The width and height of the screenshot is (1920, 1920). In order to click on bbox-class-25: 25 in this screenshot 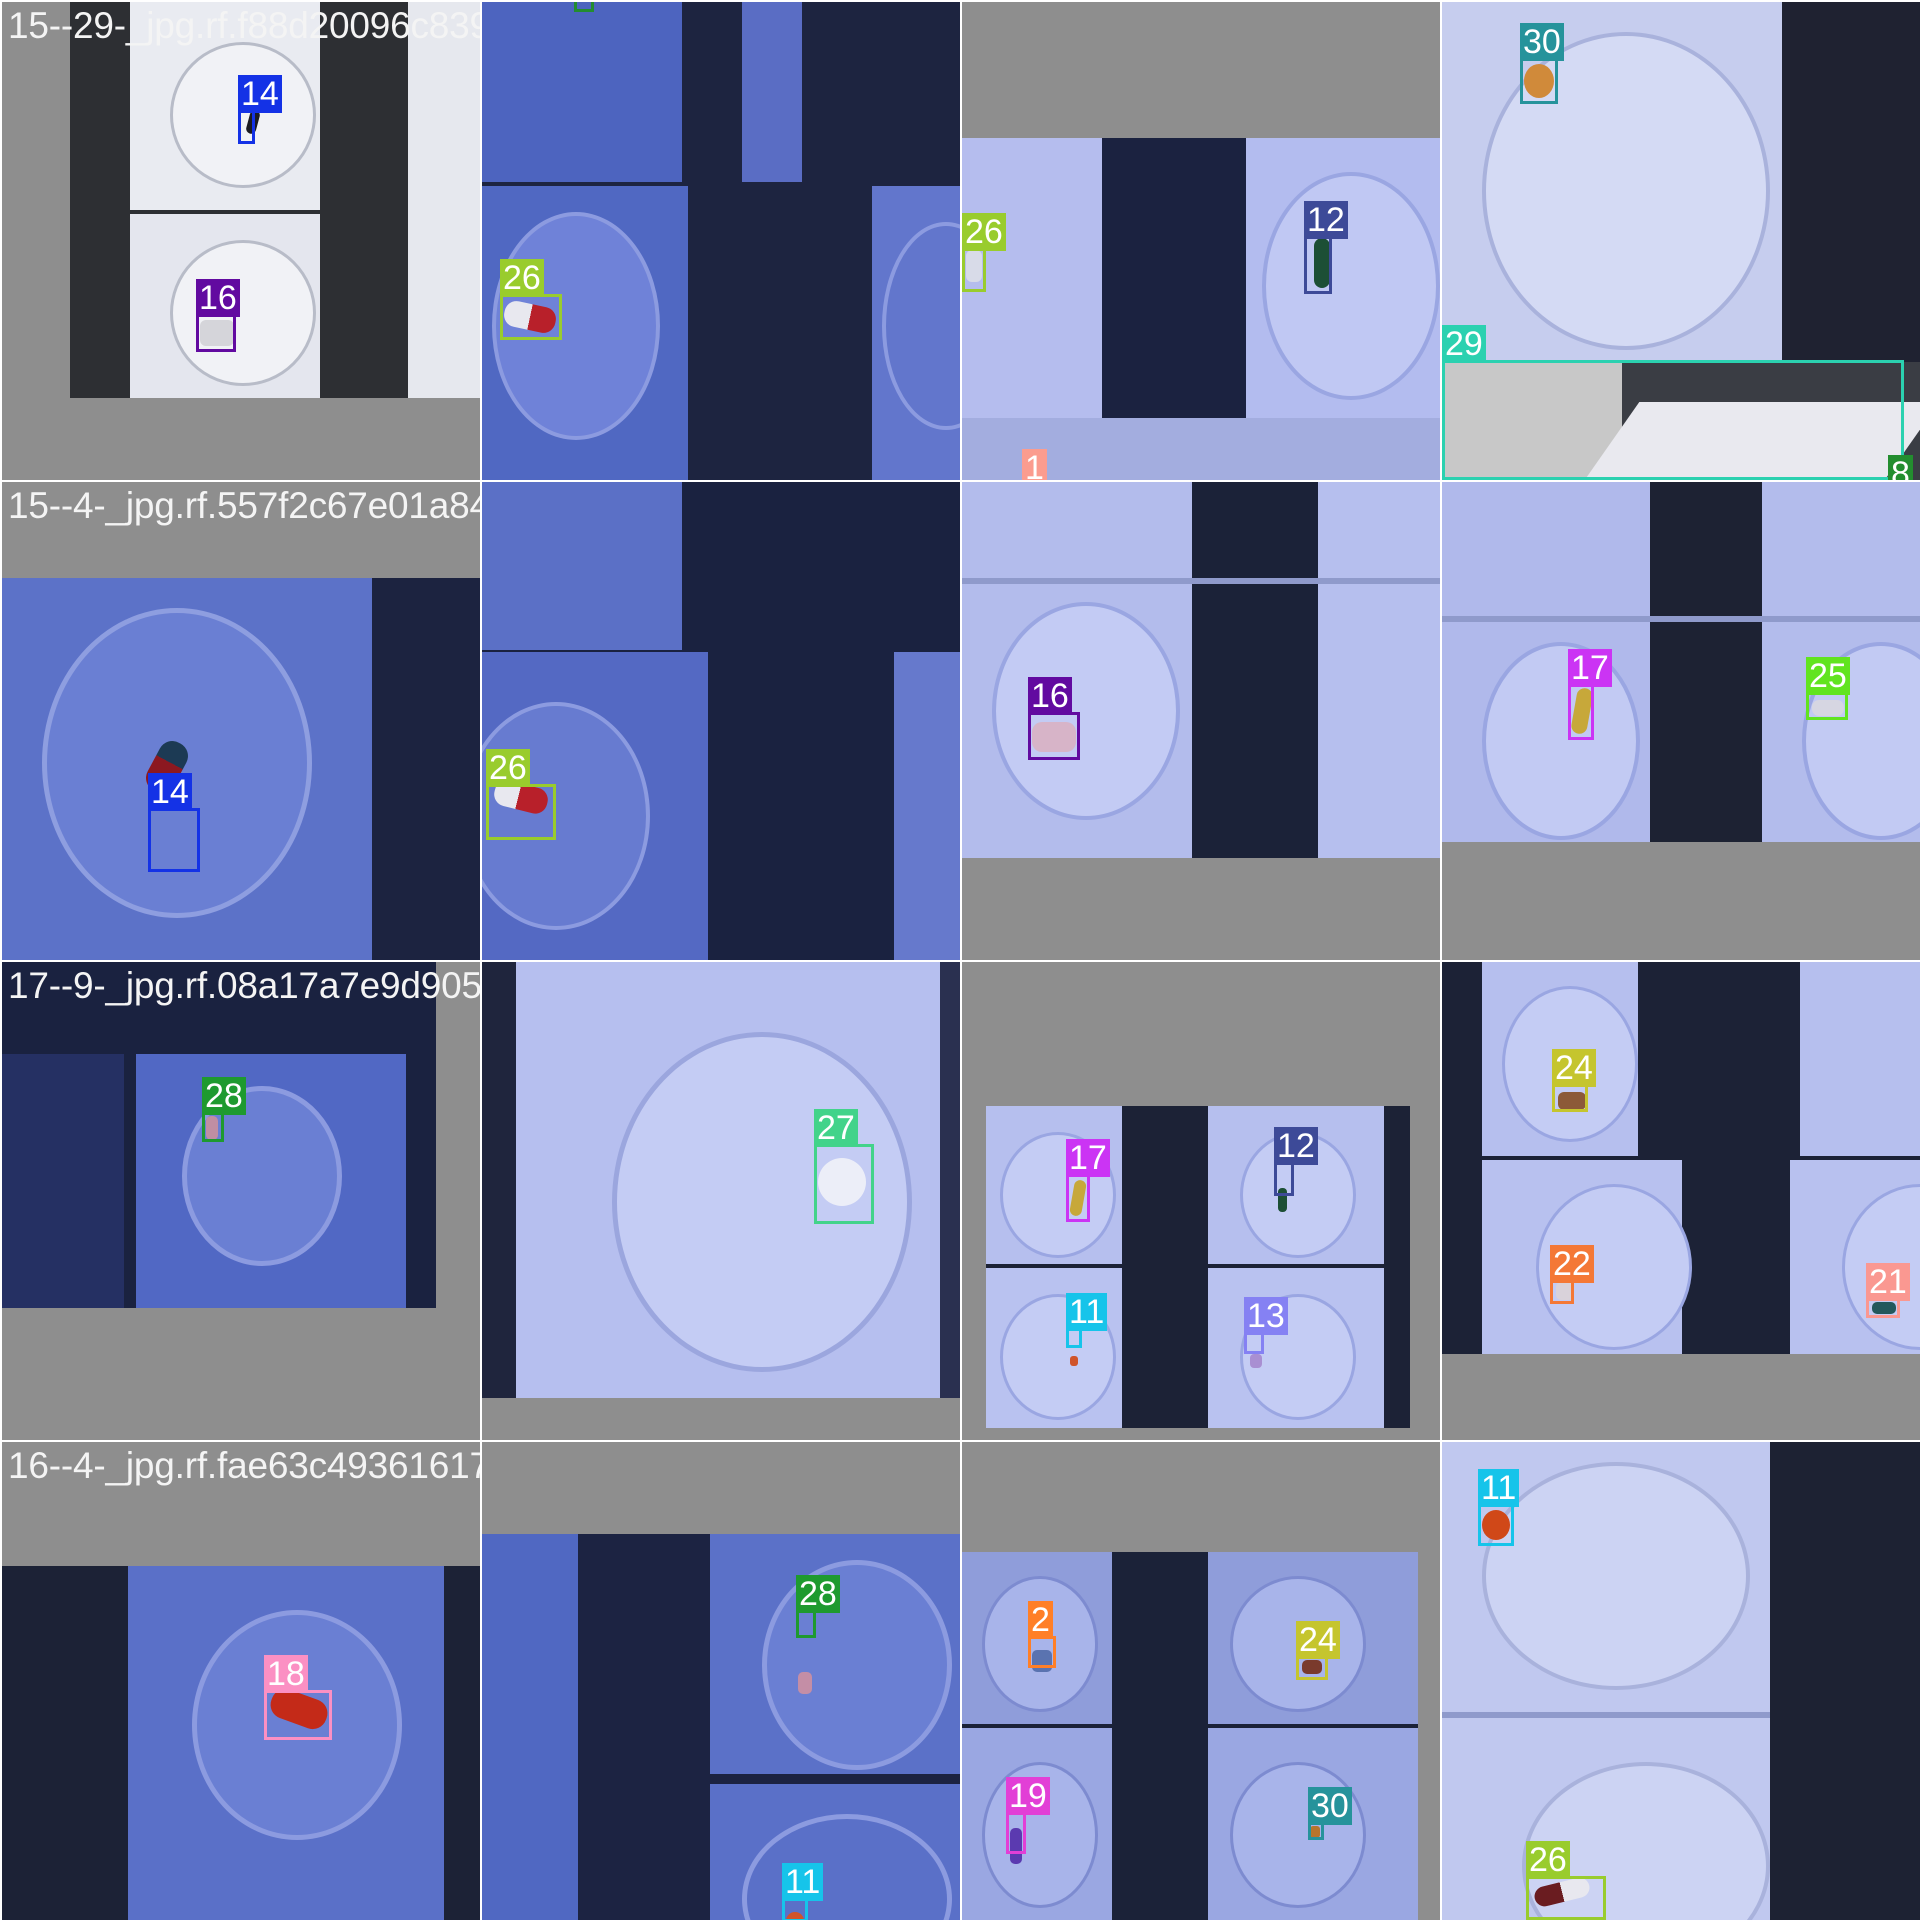, I will do `click(1828, 688)`.